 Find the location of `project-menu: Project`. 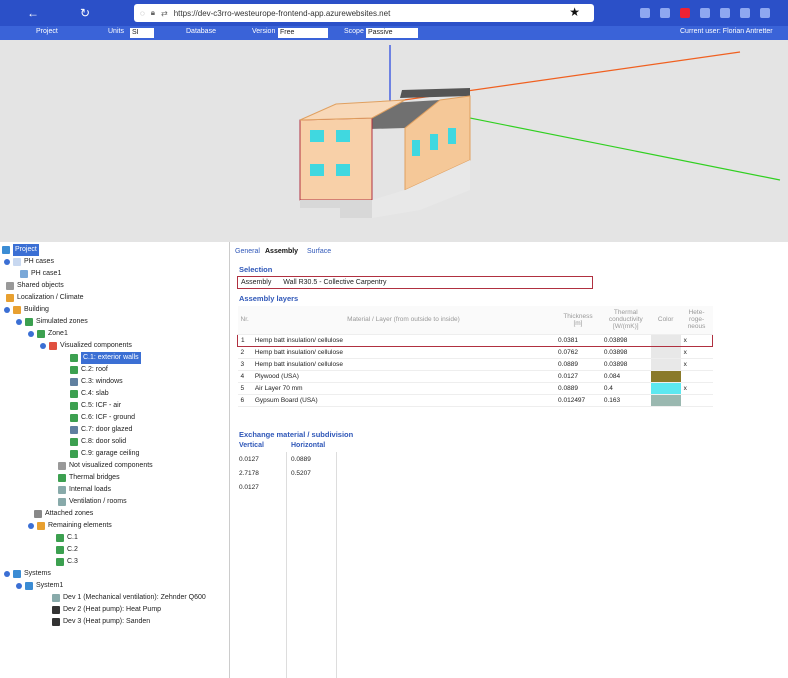

project-menu: Project is located at coordinates (47, 31).